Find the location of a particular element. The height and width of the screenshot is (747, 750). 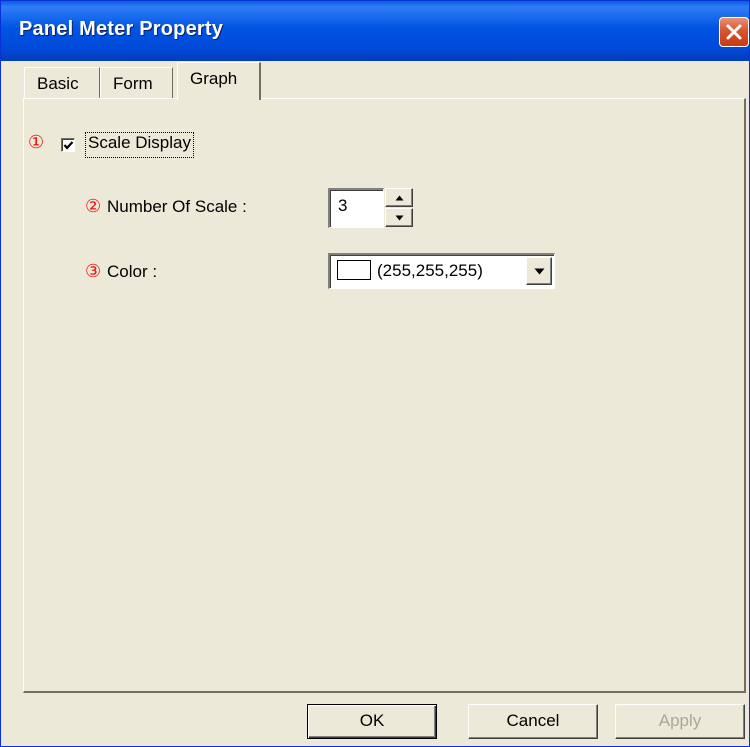

arrow-down-icon is located at coordinates (399, 218).